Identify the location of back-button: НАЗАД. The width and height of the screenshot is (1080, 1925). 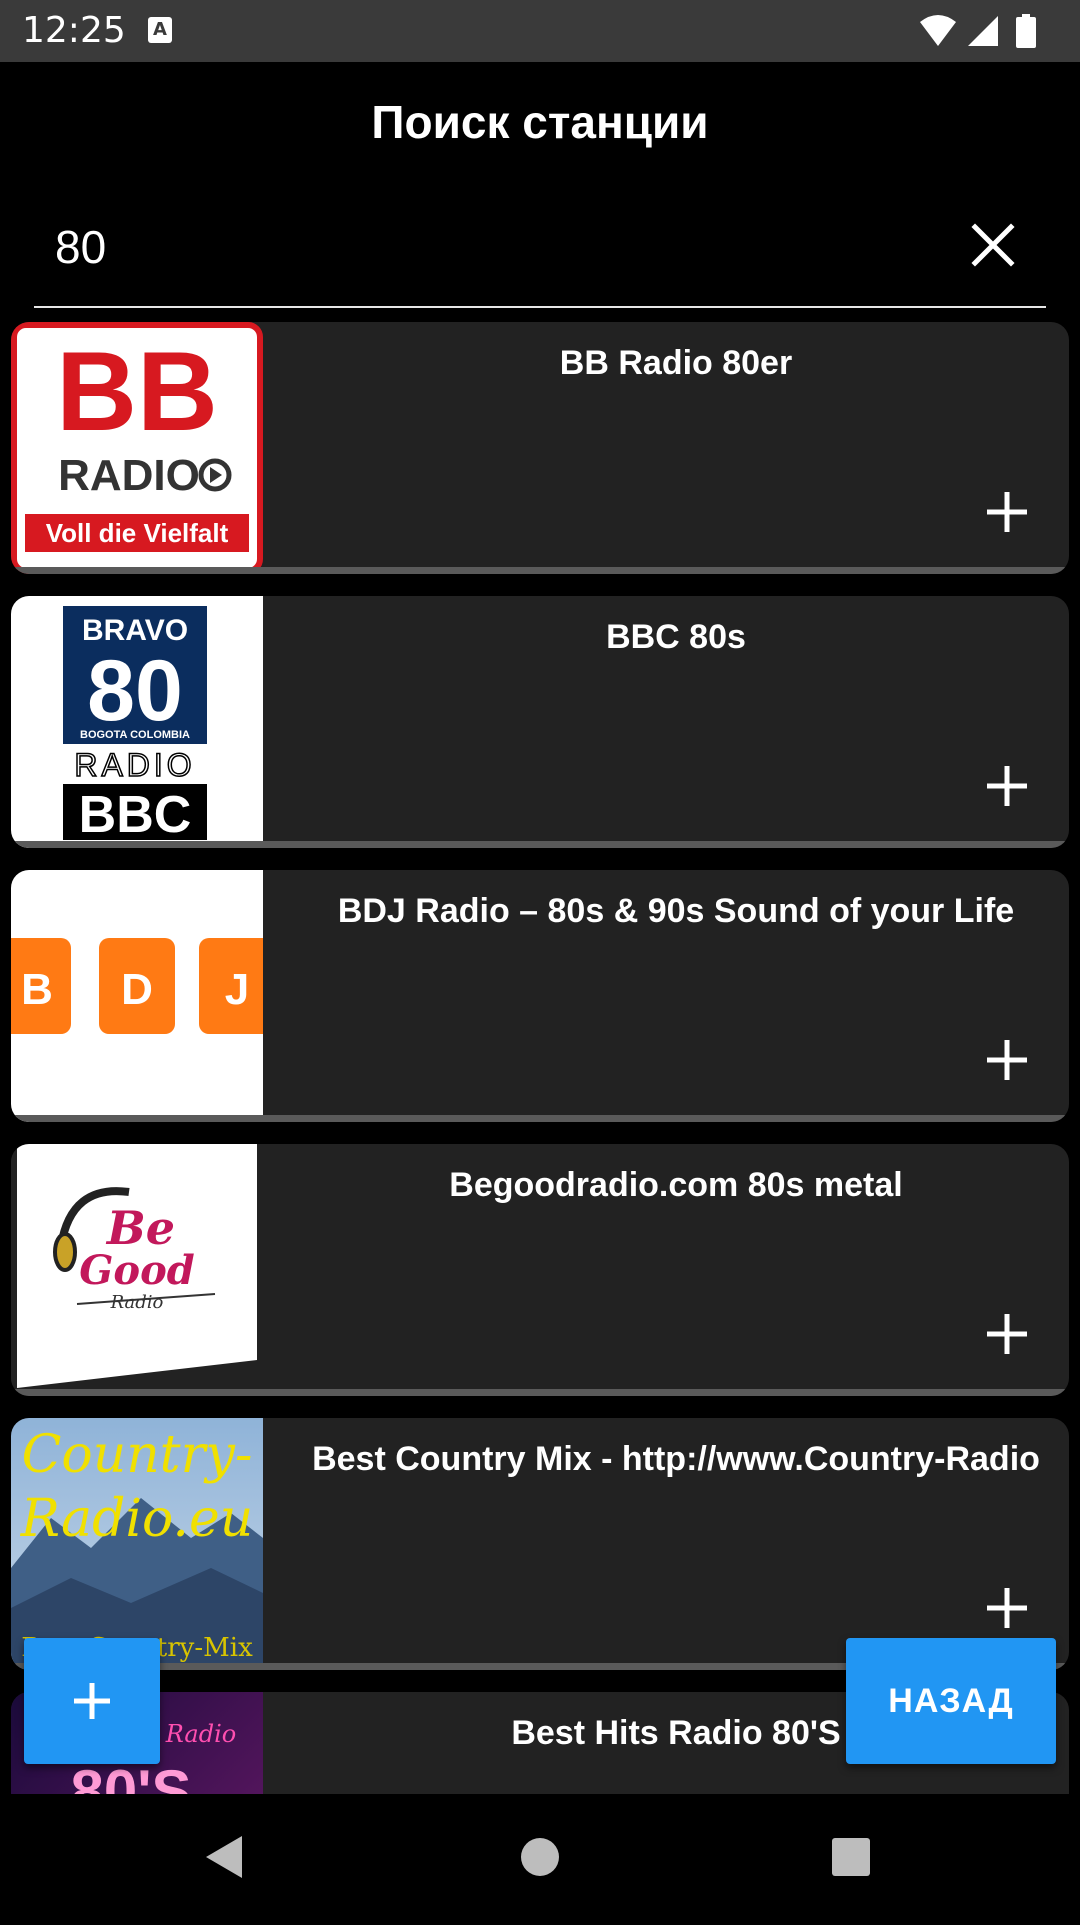
(951, 1701).